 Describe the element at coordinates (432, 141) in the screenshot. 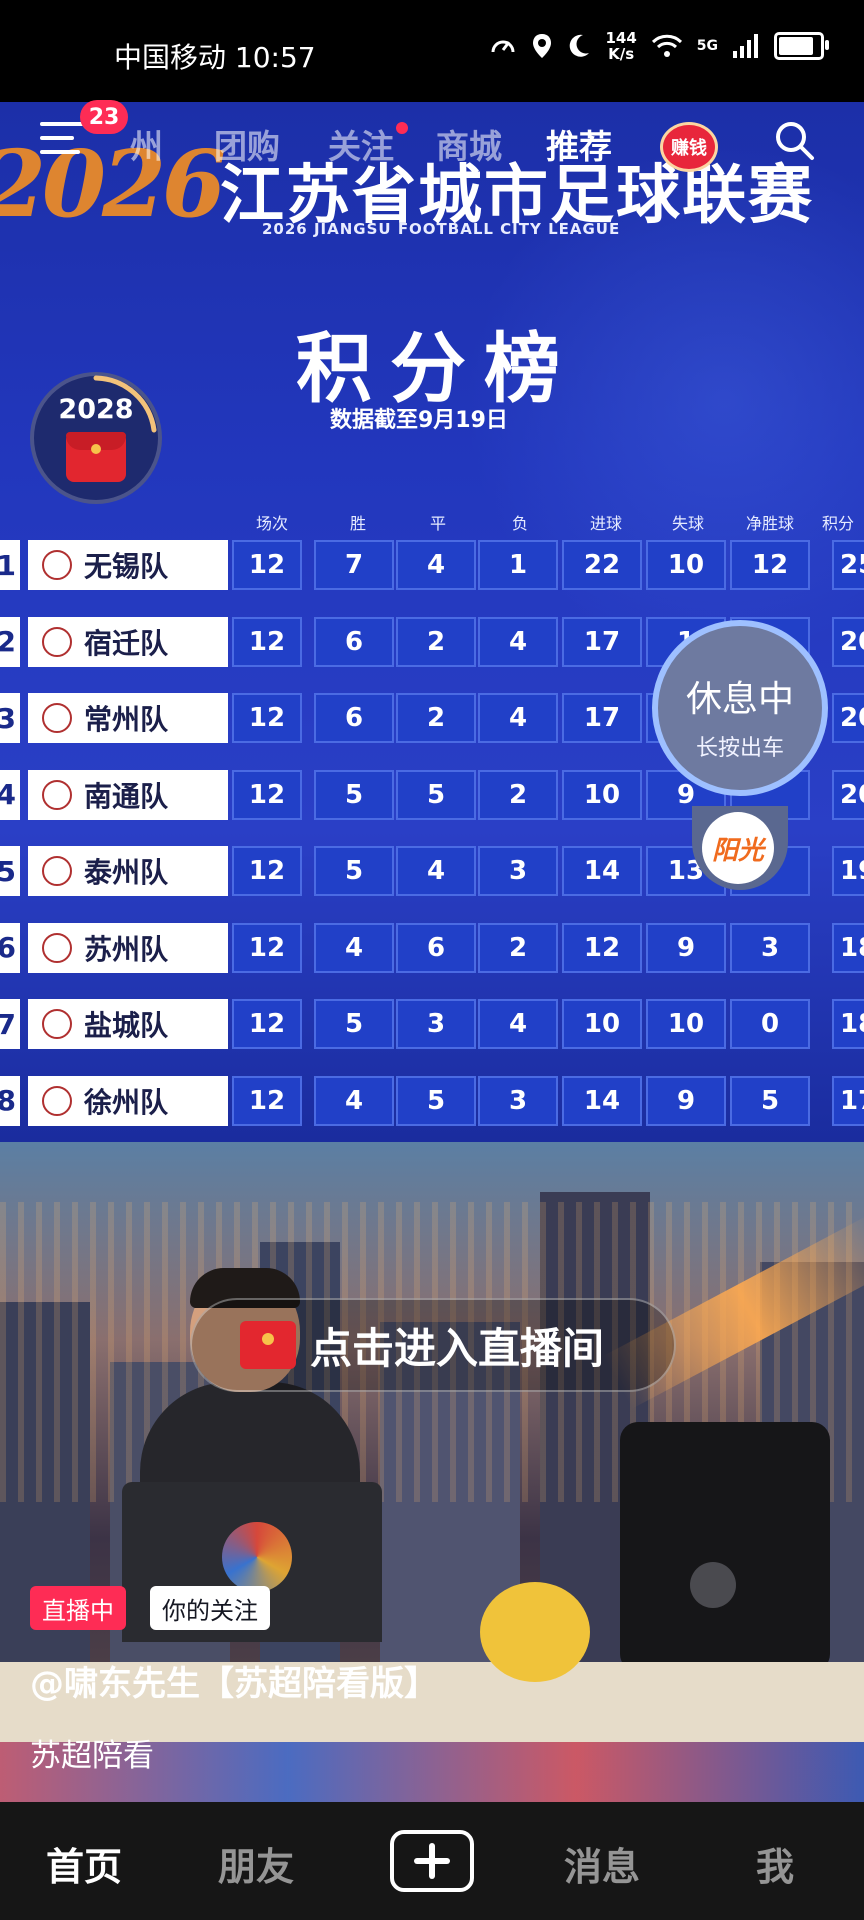

I see `top-nav: 23 州 团购 关注 商城 推荐 赚钱` at that location.